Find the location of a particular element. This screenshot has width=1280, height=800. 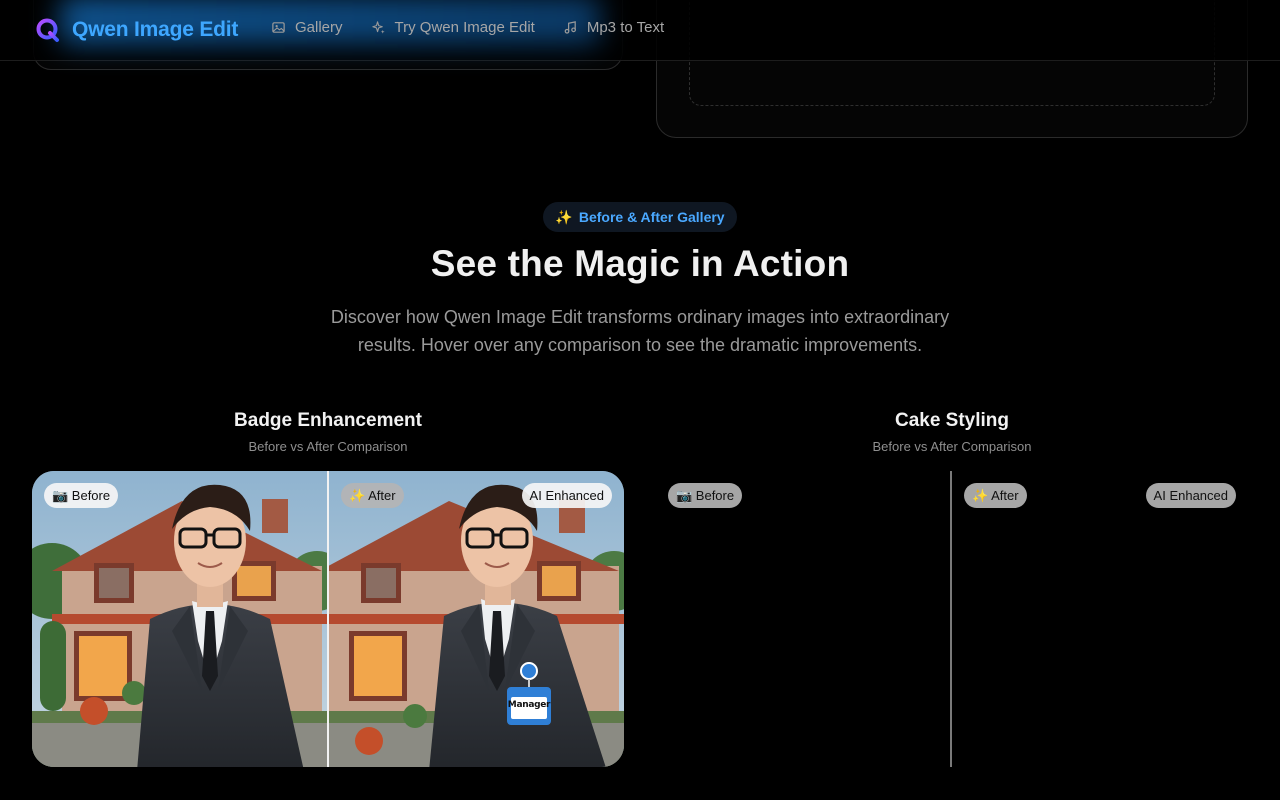

logo-icon is located at coordinates (47, 30).